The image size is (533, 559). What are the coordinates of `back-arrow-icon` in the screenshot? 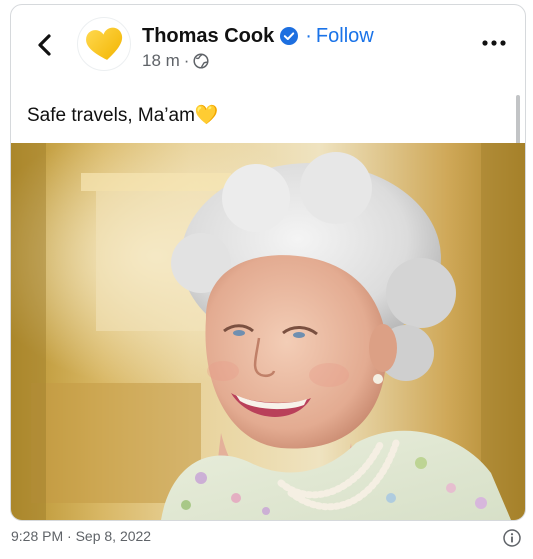 It's located at (45, 45).